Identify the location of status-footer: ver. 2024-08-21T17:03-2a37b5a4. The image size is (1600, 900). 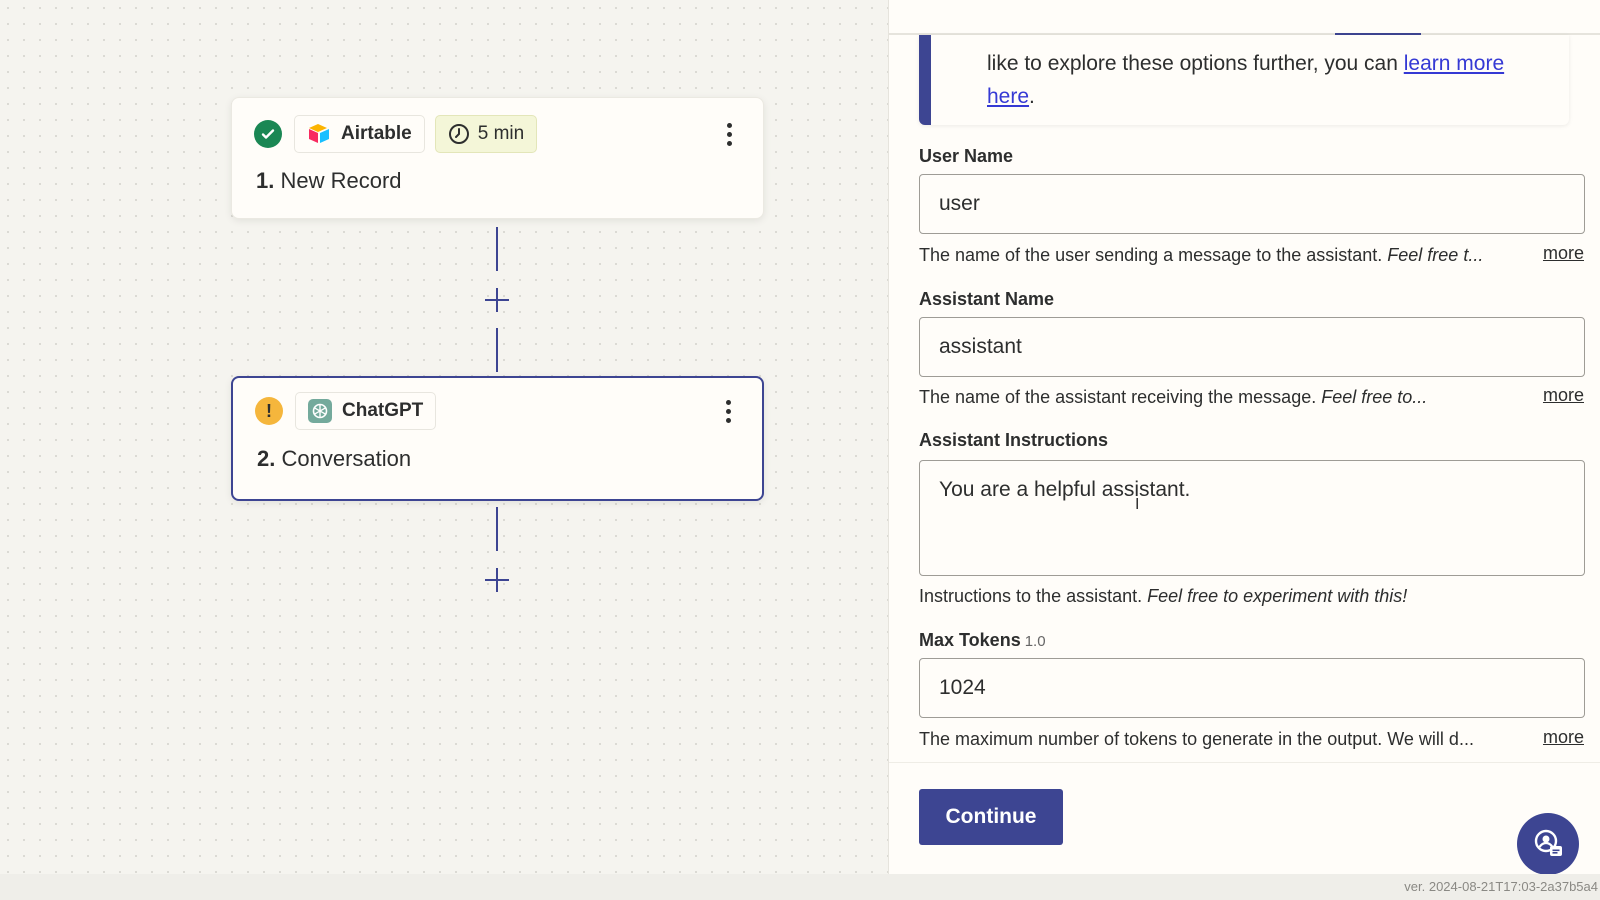
(800, 887).